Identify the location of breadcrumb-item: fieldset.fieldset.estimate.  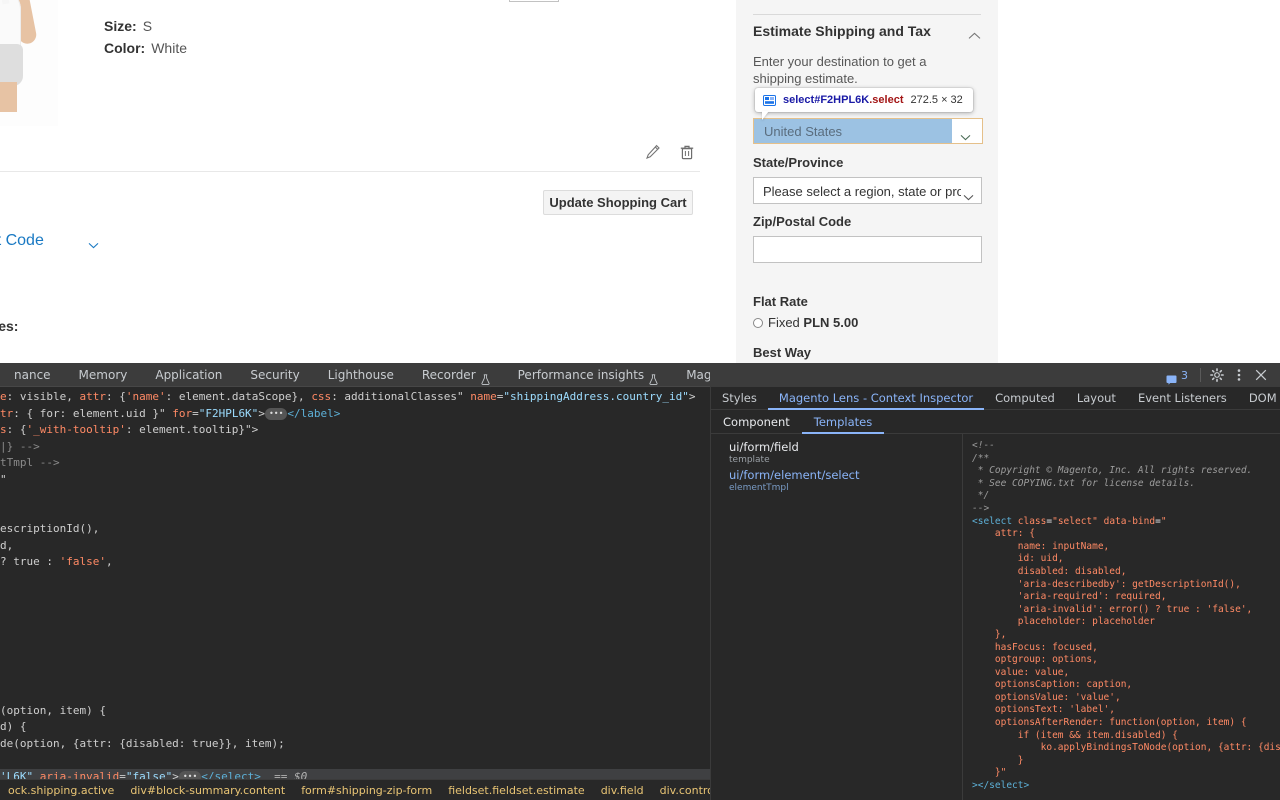
(516, 790).